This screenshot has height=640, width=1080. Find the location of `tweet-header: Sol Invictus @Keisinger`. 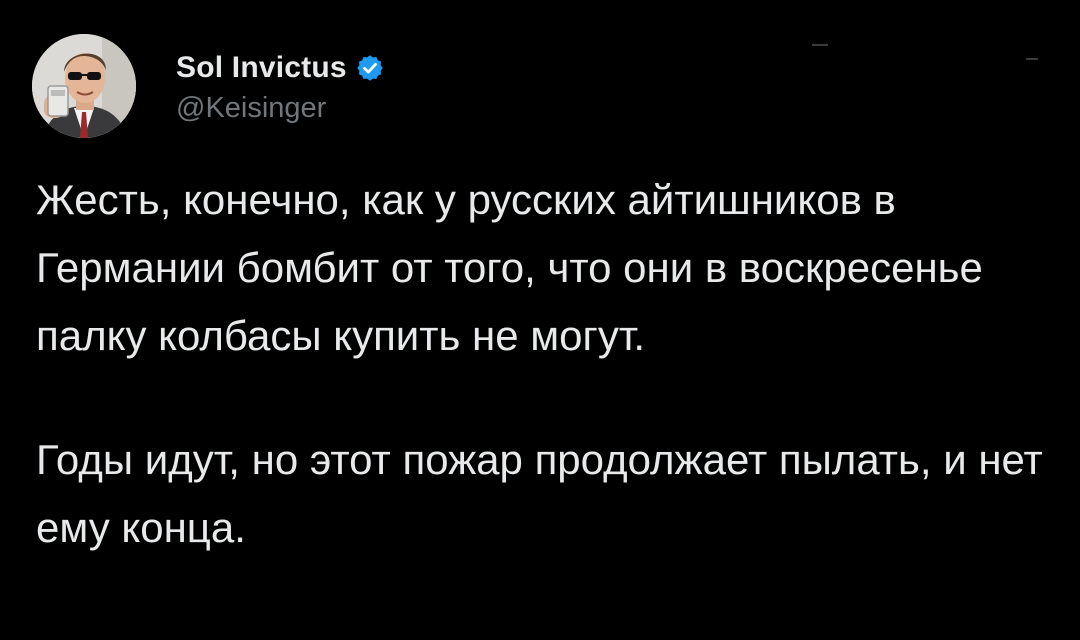

tweet-header: Sol Invictus @Keisinger is located at coordinates (208, 86).